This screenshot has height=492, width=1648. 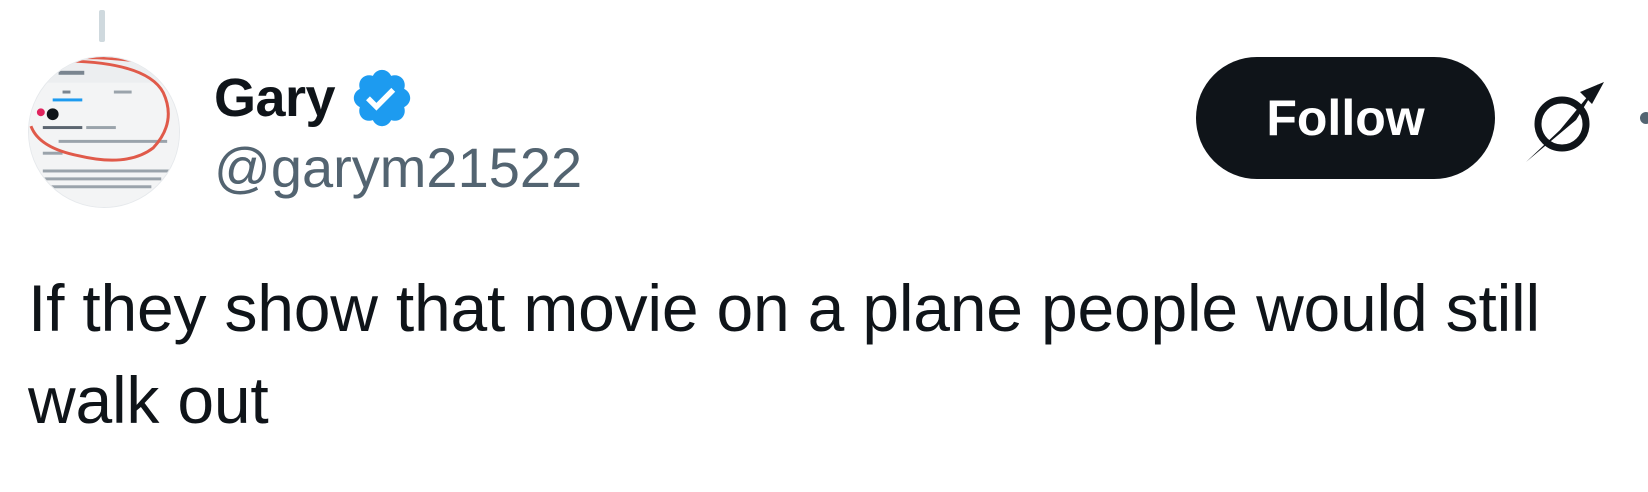 I want to click on verified-badge-icon, so click(x=382, y=98).